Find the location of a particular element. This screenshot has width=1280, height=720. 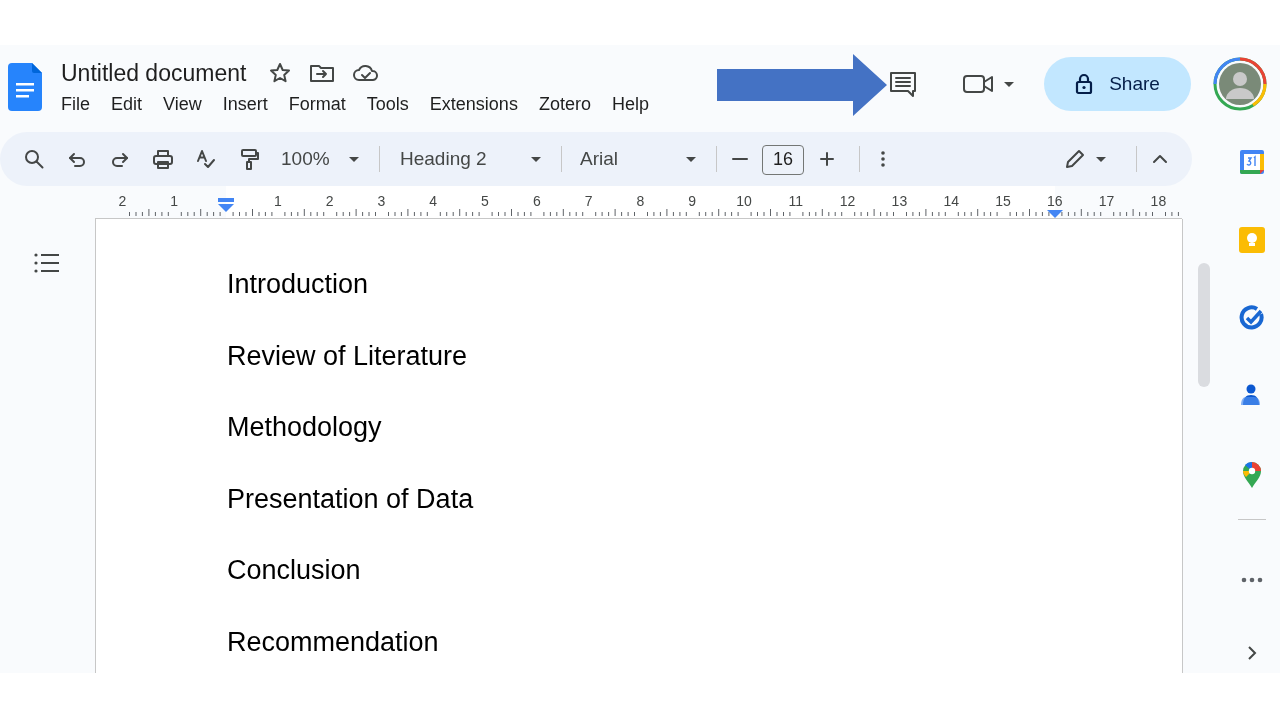

spellcheck-icon is located at coordinates (206, 159).